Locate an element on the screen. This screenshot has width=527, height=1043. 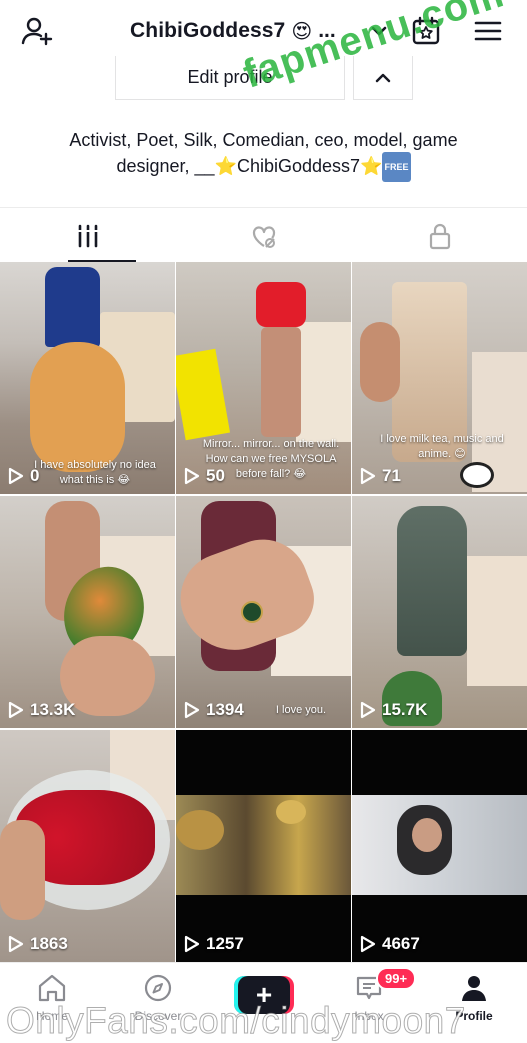
bio-name: ChibiGoddess7 is located at coordinates (298, 166).